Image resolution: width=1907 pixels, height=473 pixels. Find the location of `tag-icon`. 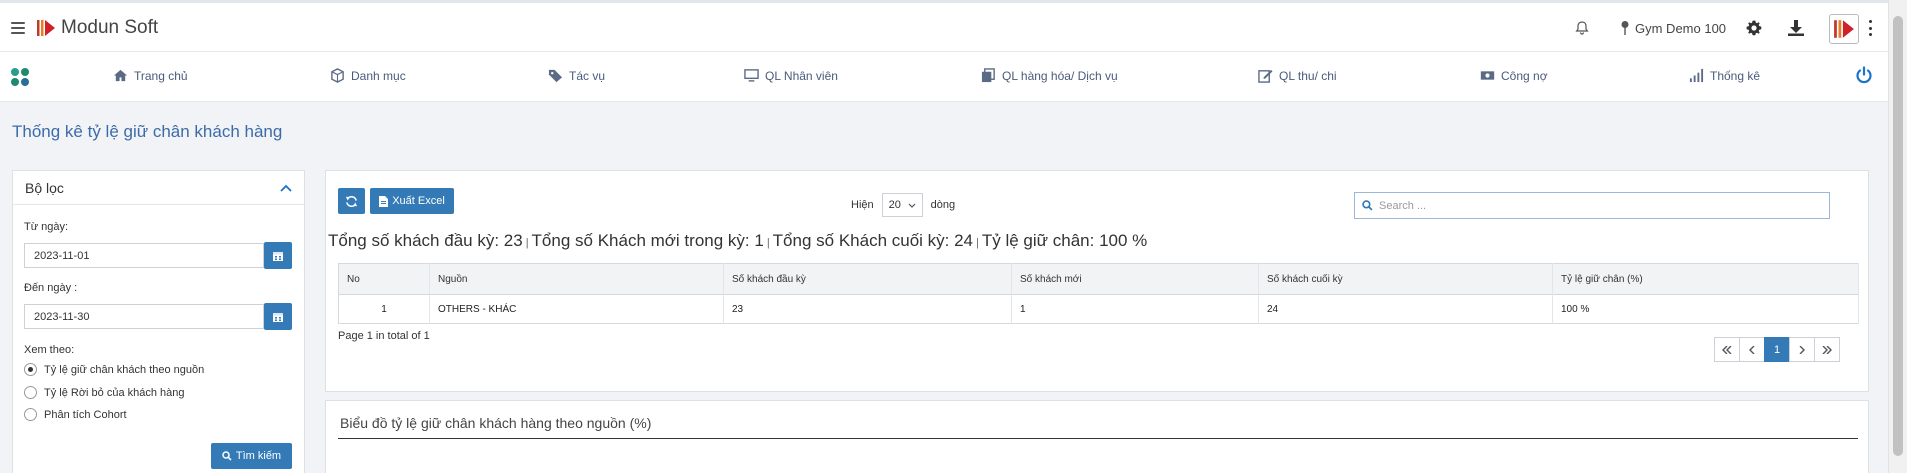

tag-icon is located at coordinates (555, 76).